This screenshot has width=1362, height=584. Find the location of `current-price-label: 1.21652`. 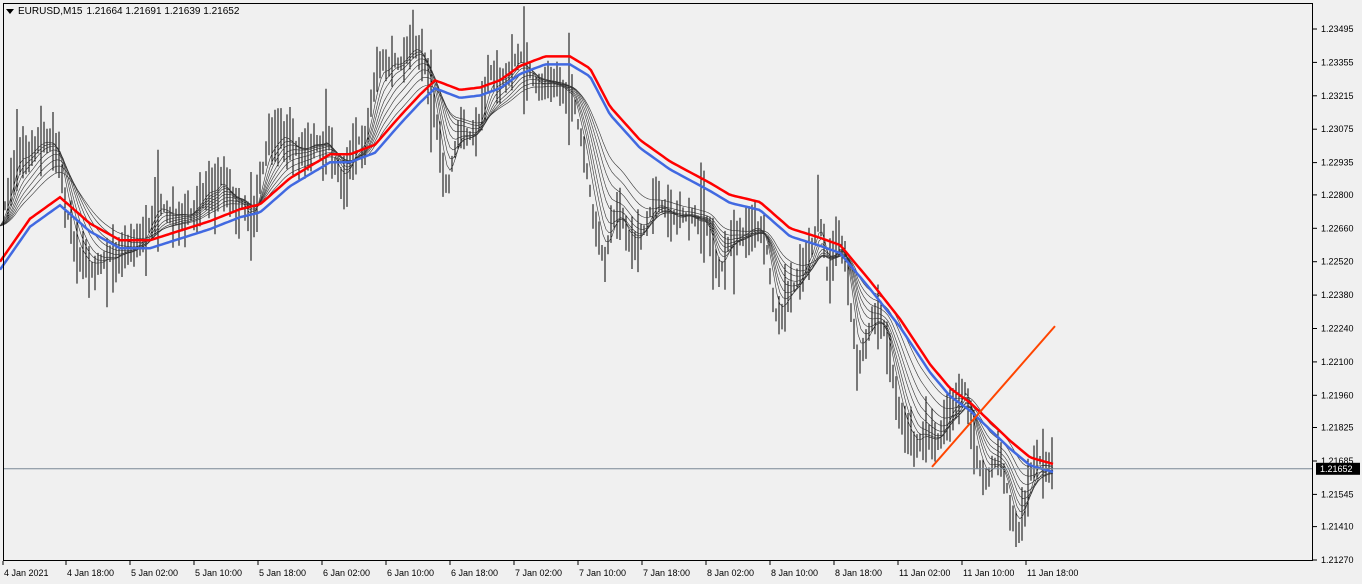

current-price-label: 1.21652 is located at coordinates (1336, 469).